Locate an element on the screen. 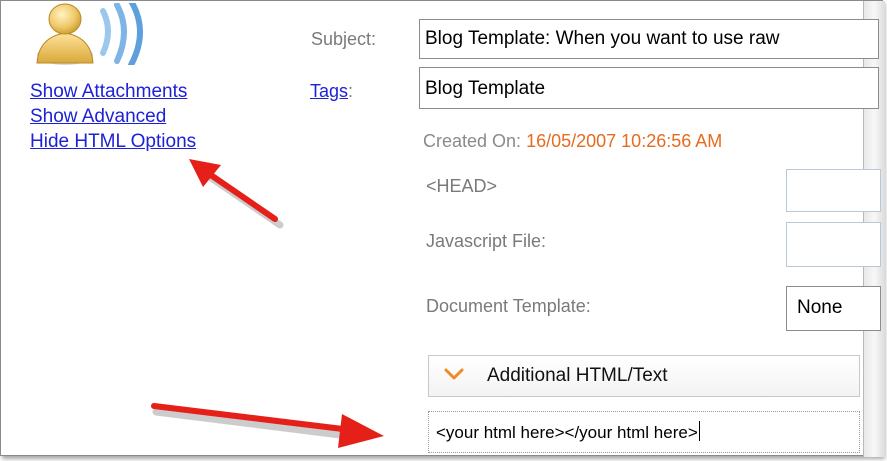 The width and height of the screenshot is (887, 461). head-field is located at coordinates (833, 190).